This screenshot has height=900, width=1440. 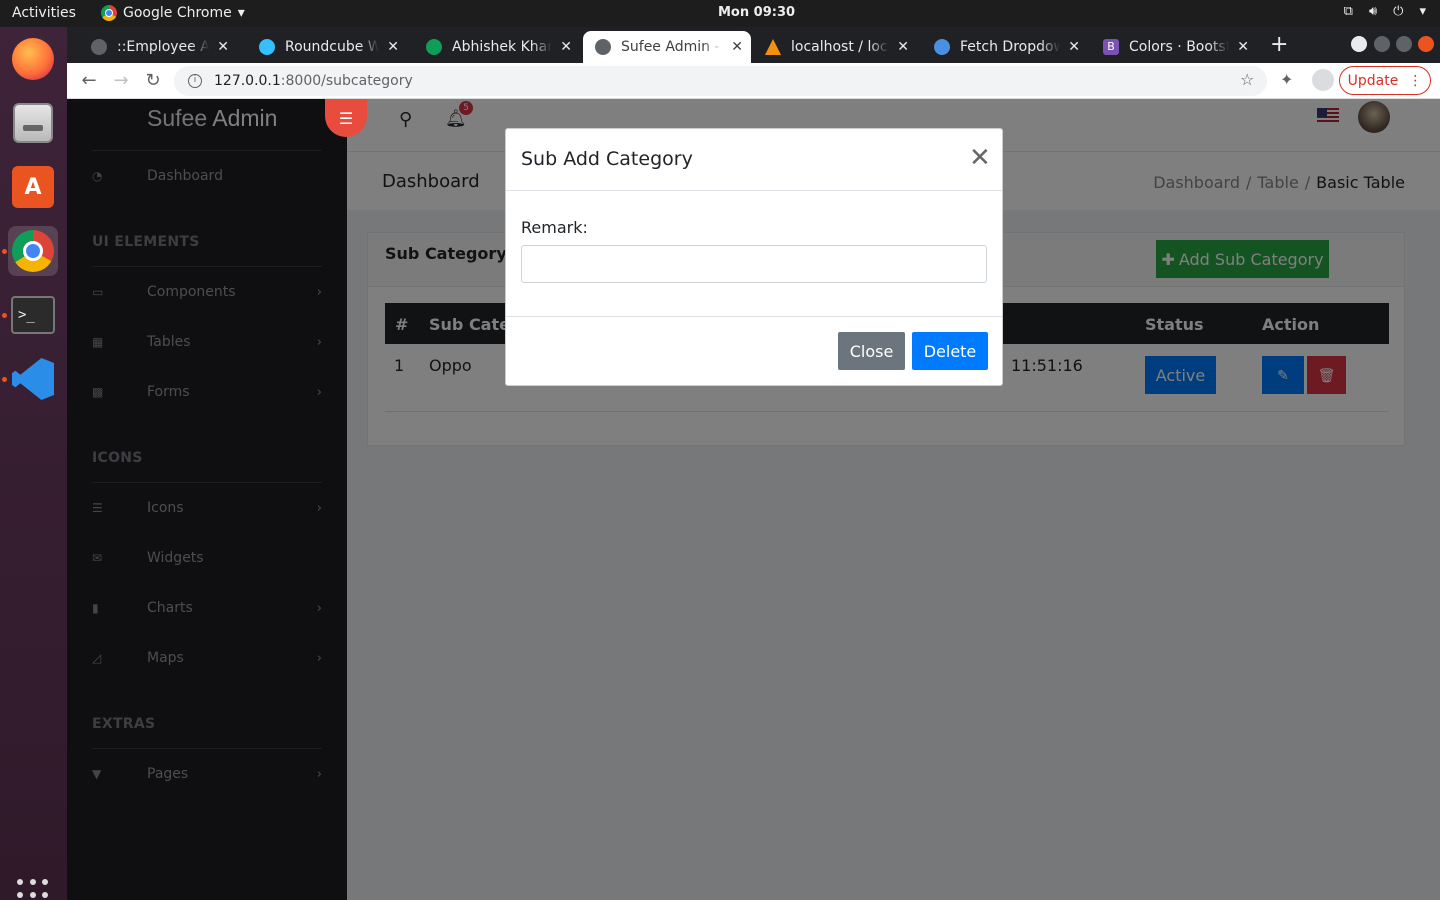 I want to click on dock-firefox, so click(x=33, y=59).